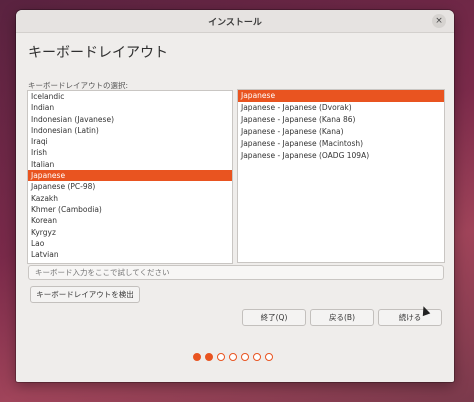 This screenshot has height=402, width=474. I want to click on list-item: Japanese (PC-98), so click(130, 186).